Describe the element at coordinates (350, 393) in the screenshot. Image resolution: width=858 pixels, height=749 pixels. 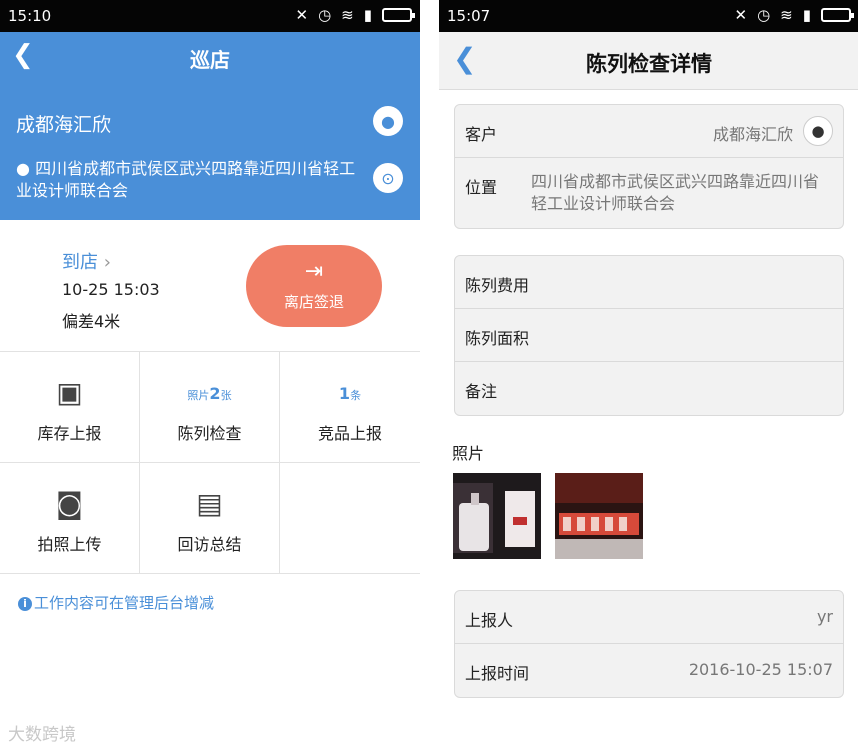
I see `item-count: 1条` at that location.